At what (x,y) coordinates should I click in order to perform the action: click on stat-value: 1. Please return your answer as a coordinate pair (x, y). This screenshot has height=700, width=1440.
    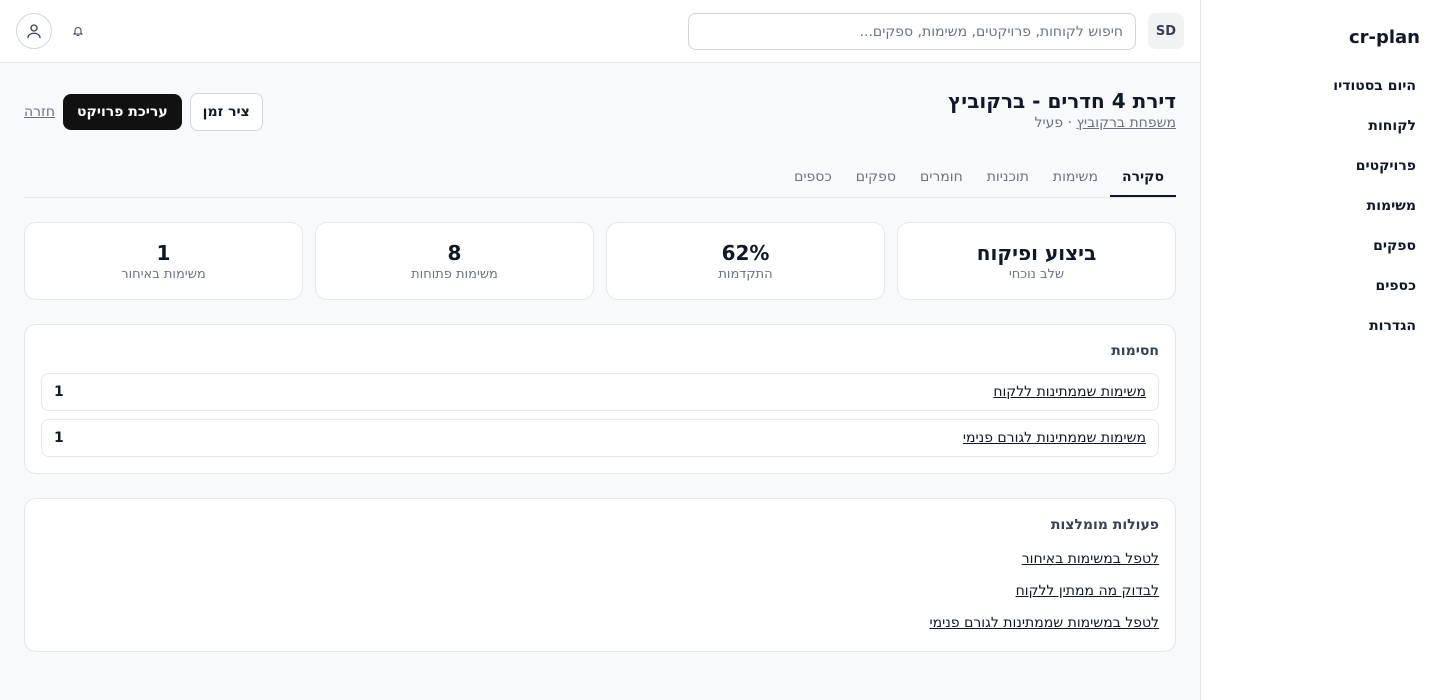
    Looking at the image, I should click on (163, 252).